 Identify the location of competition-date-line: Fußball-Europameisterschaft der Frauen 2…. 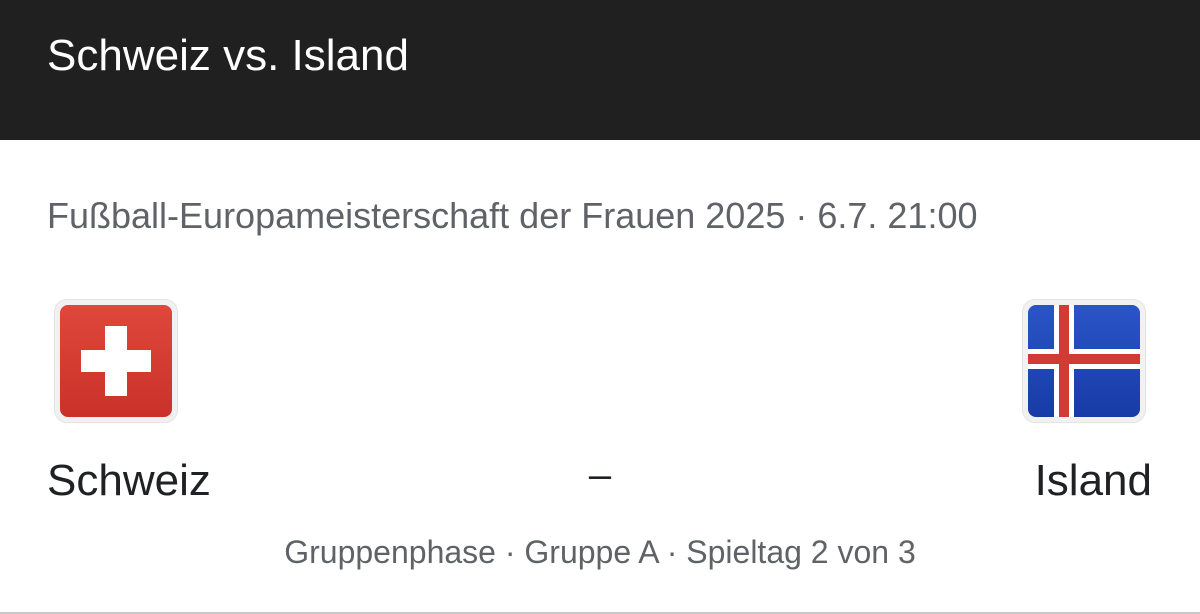
(512, 215).